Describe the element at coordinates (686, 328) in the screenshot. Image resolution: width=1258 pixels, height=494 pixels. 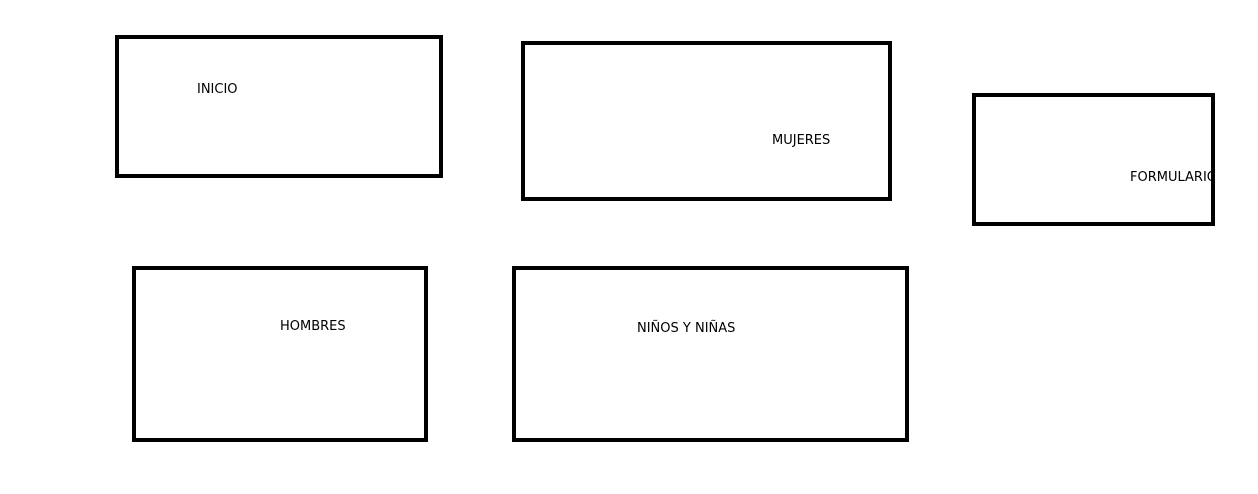
I see `ninos-y-ninas-label: NIÑOS Y NIÑAS` at that location.